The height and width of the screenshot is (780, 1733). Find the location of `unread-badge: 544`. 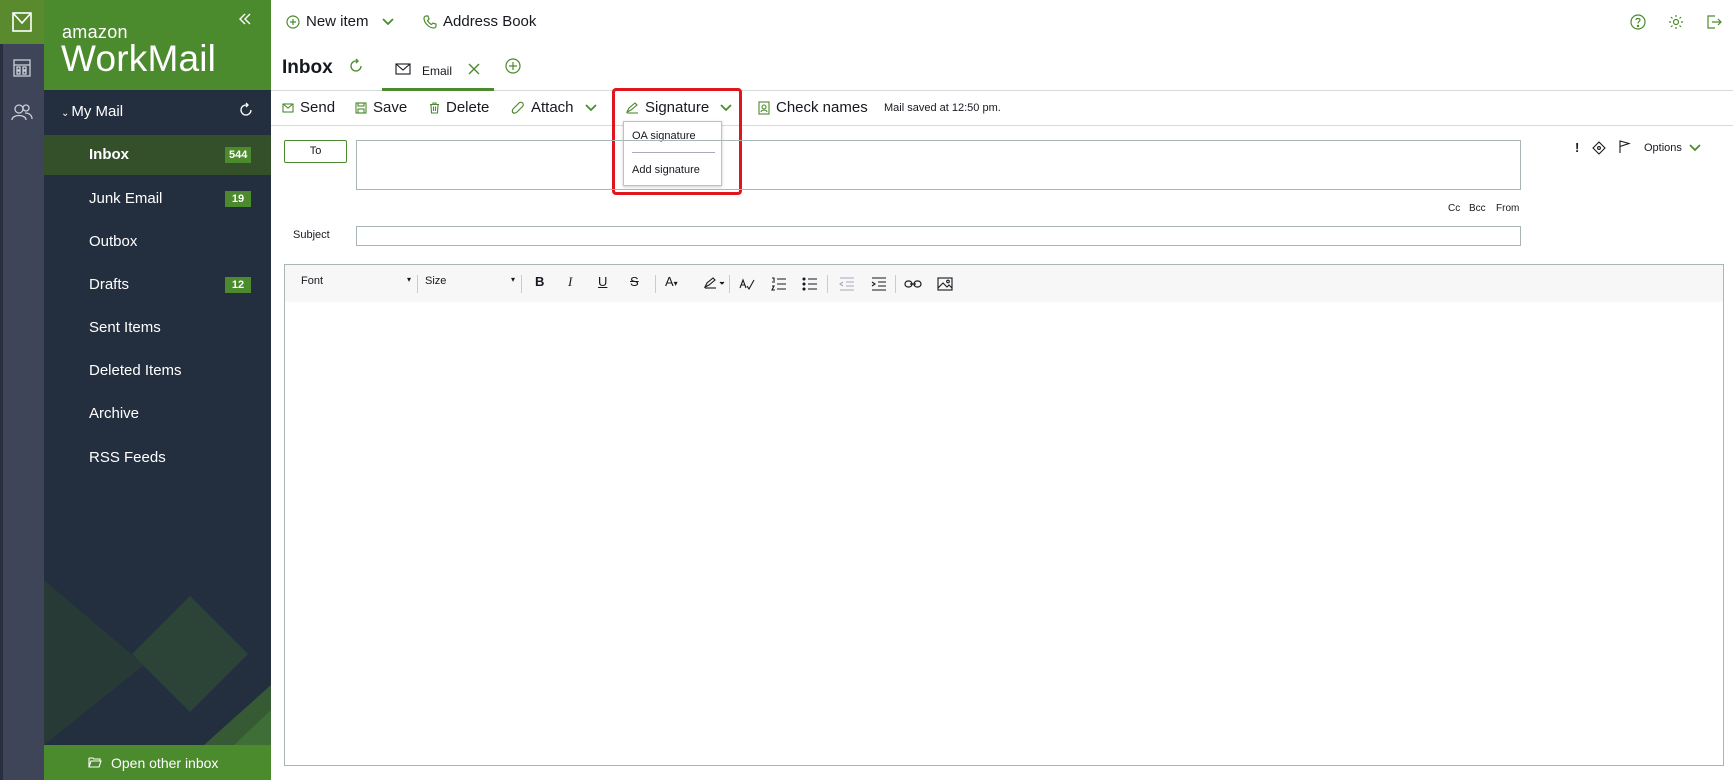

unread-badge: 544 is located at coordinates (238, 155).